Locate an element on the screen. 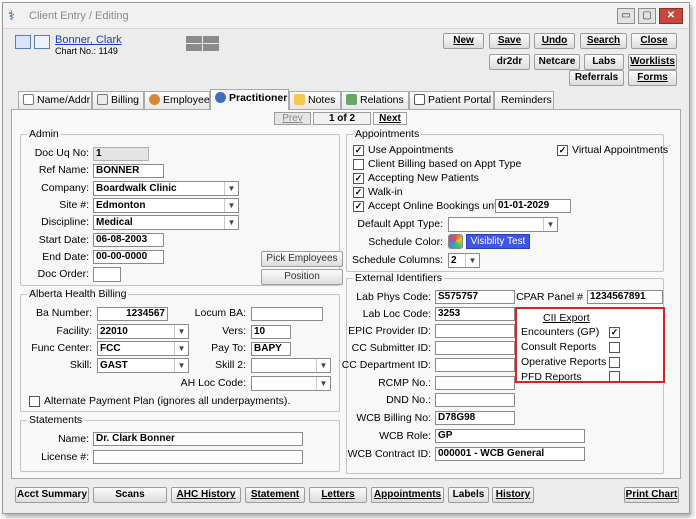 Image resolution: width=696 pixels, height=519 pixels. patient-name-link: Bonner, Clark is located at coordinates (88, 40).